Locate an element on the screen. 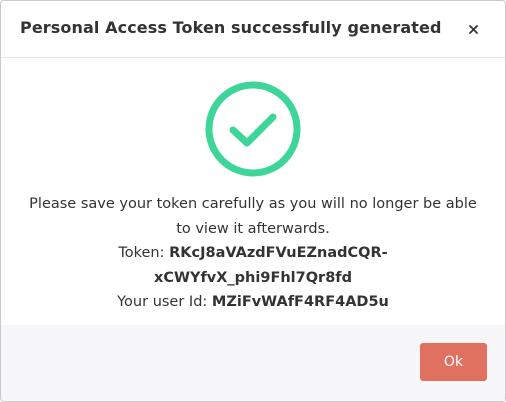 The height and width of the screenshot is (402, 506). user-id-value: MZiFvWAfF4RF4AD5u is located at coordinates (300, 302).